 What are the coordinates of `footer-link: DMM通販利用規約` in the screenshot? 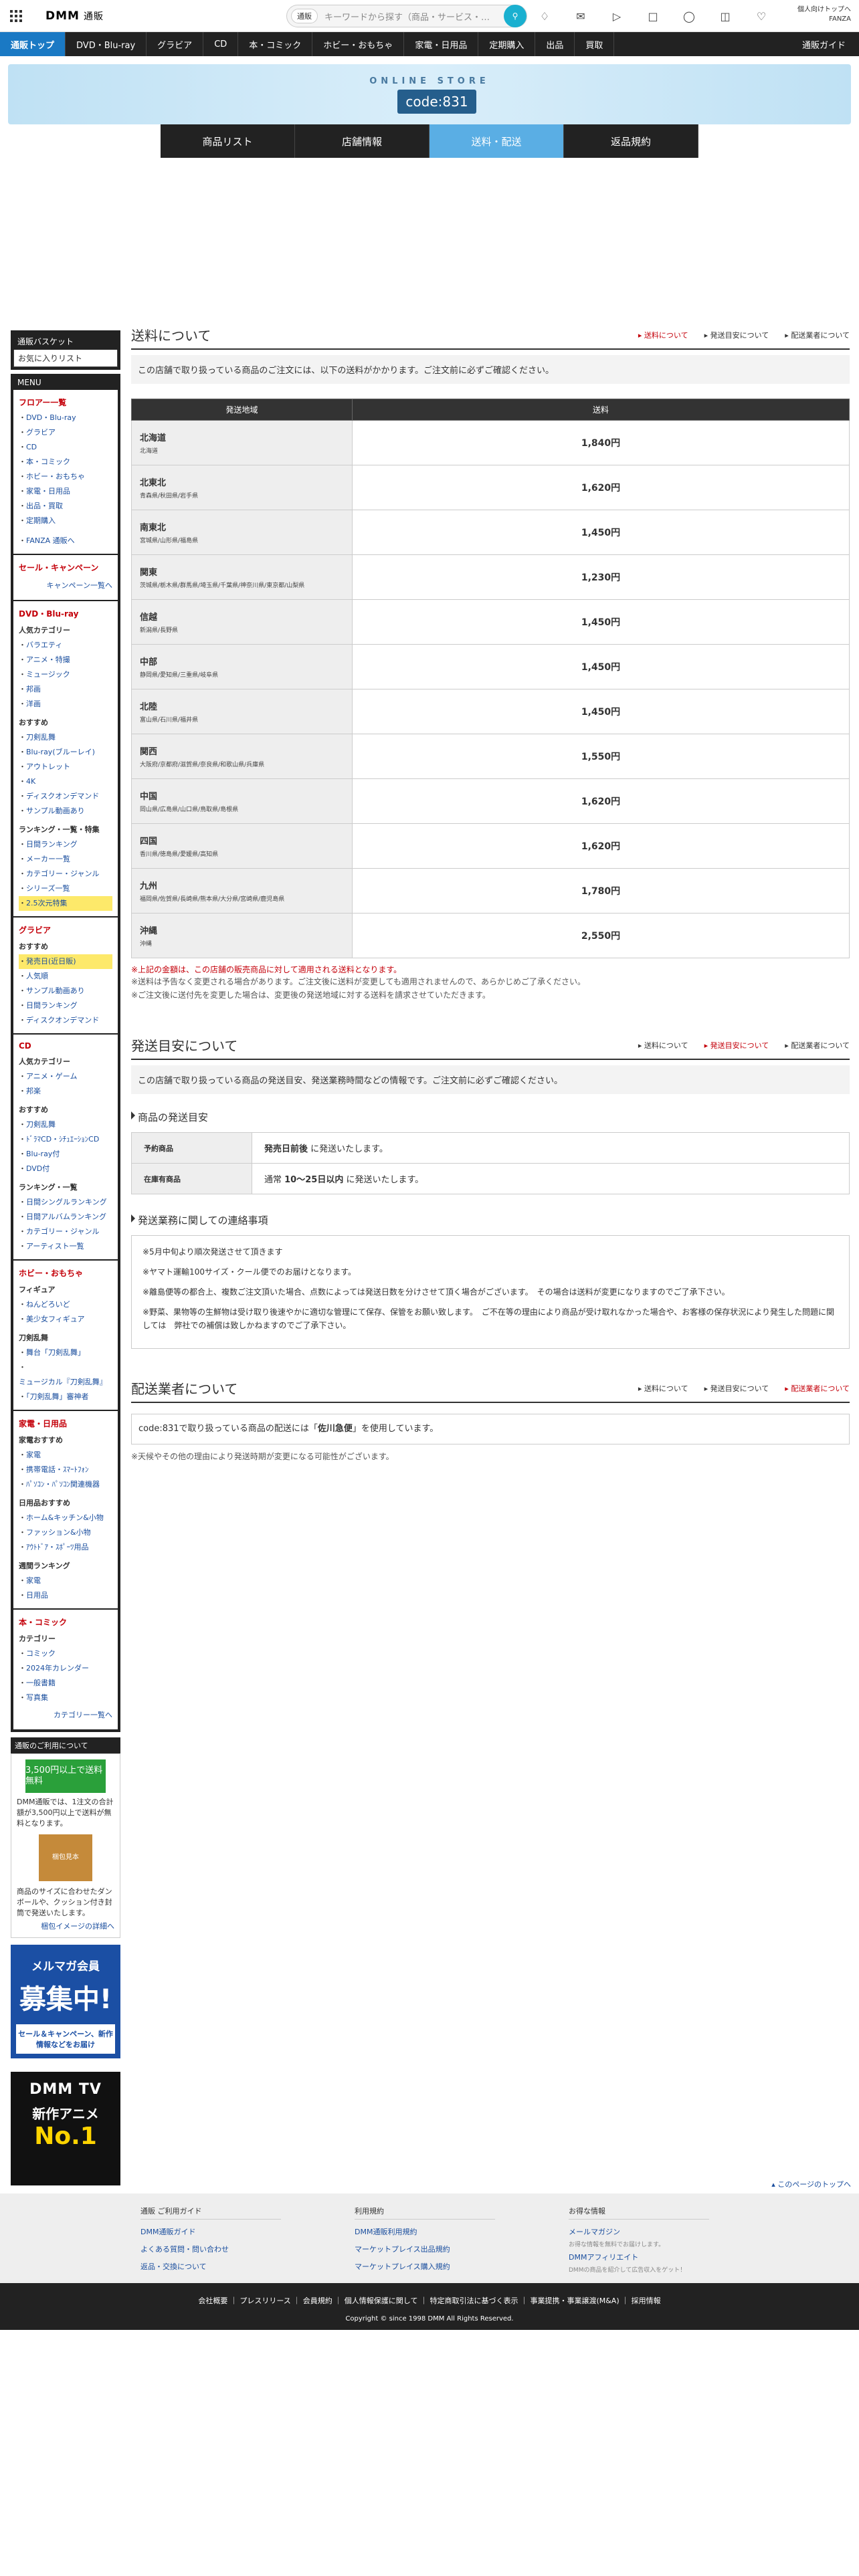 It's located at (425, 2232).